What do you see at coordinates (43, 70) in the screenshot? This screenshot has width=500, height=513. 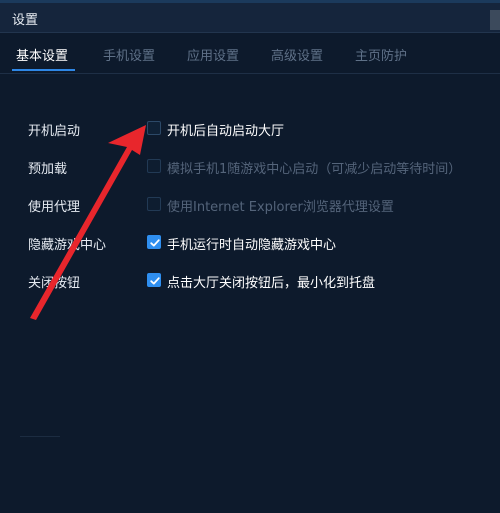 I see `active-tab-indicator` at bounding box center [43, 70].